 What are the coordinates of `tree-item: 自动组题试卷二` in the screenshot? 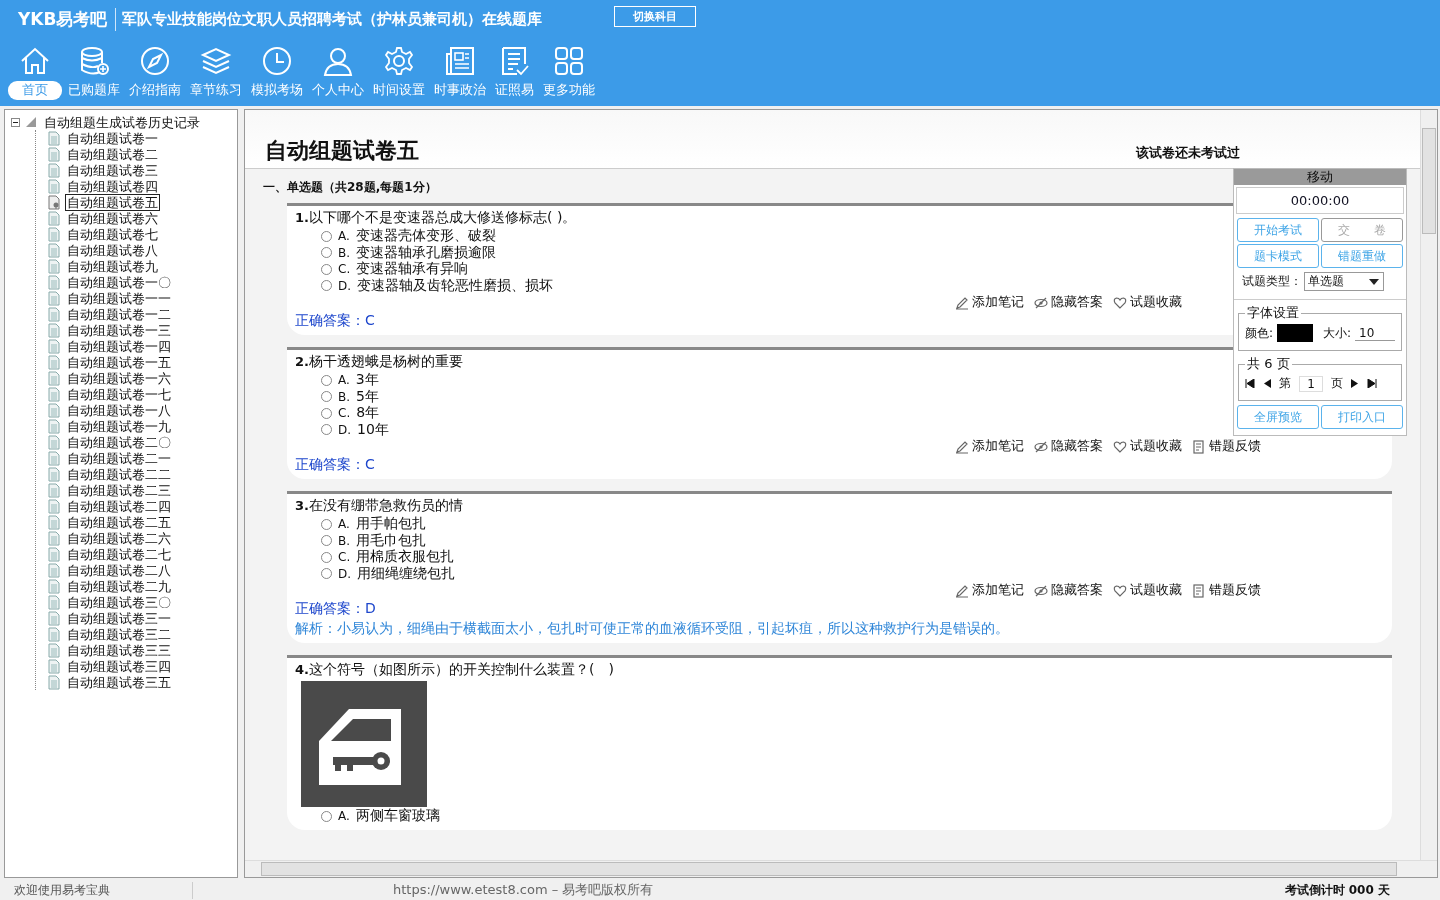 It's located at (112, 154).